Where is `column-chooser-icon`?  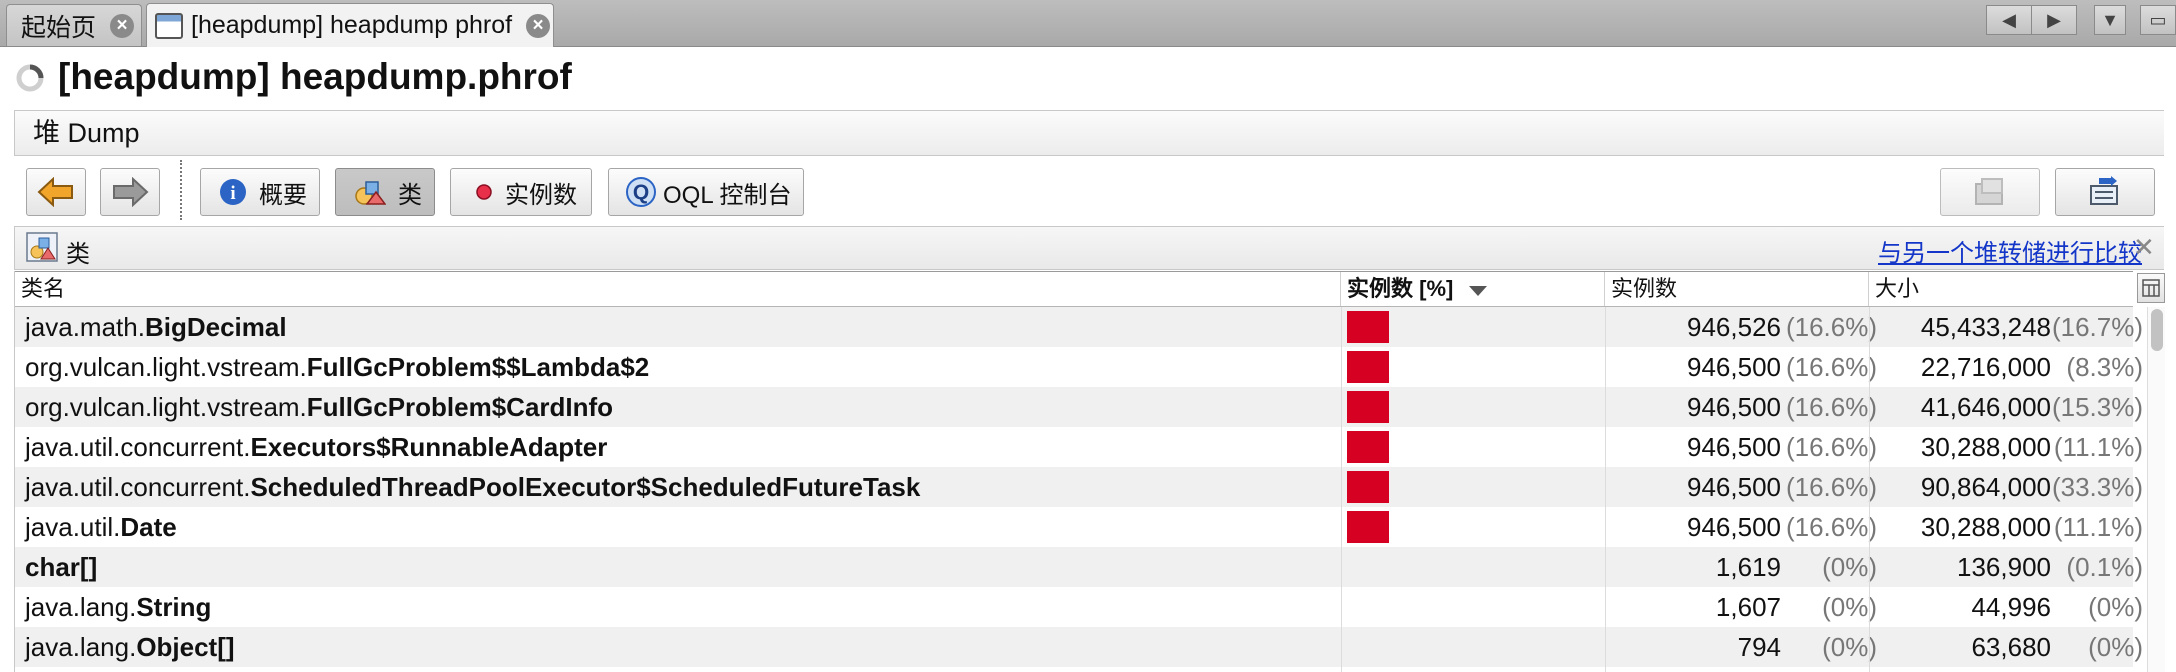 column-chooser-icon is located at coordinates (2151, 288).